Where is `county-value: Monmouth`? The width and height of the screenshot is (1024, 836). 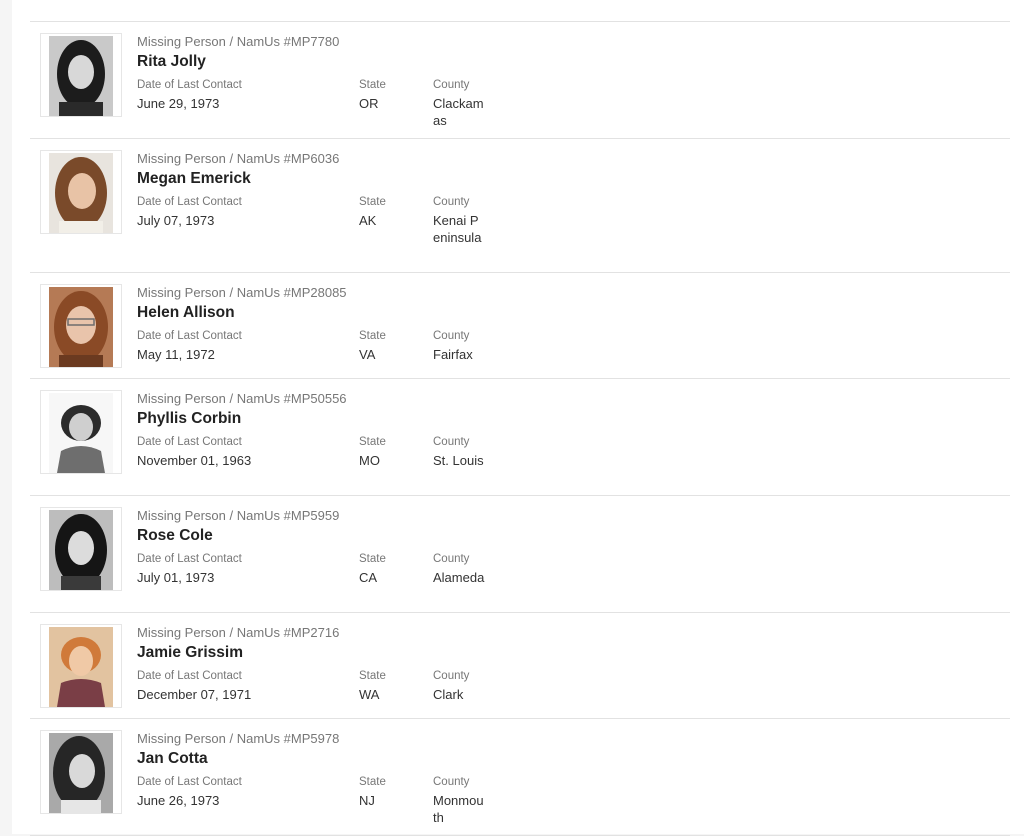
county-value: Monmouth is located at coordinates (458, 809).